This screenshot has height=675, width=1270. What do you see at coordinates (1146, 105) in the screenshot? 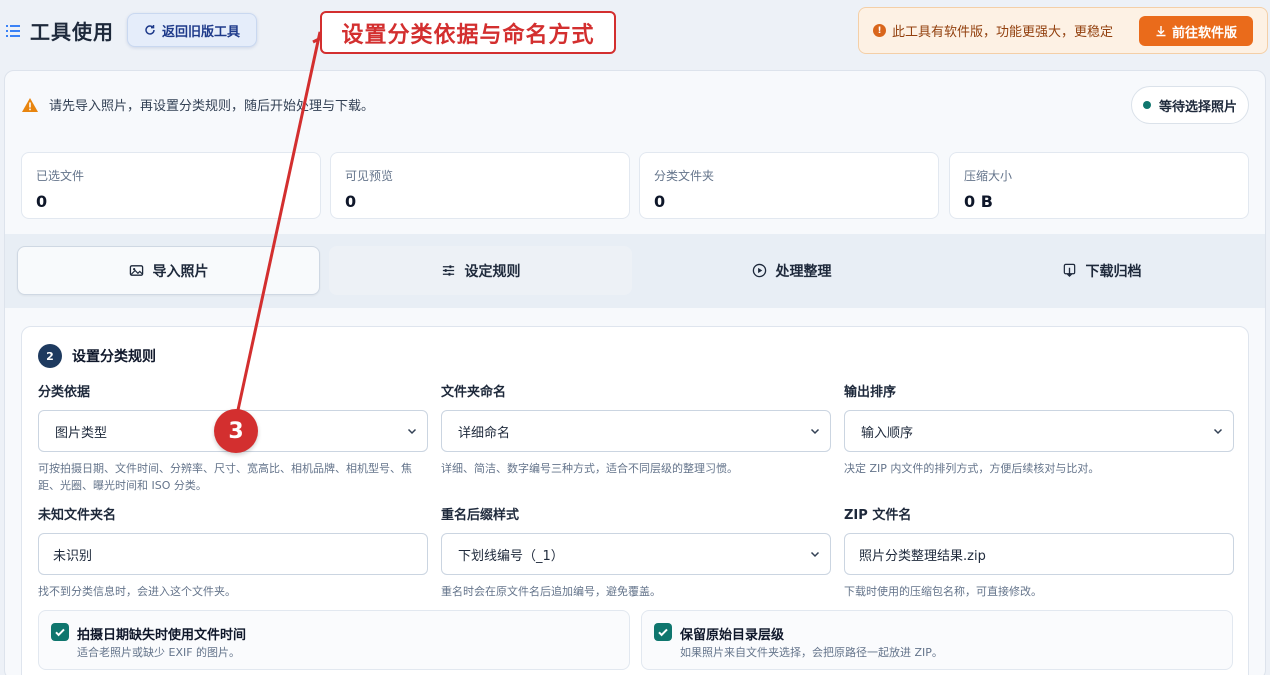
I see `status-dot-icon` at bounding box center [1146, 105].